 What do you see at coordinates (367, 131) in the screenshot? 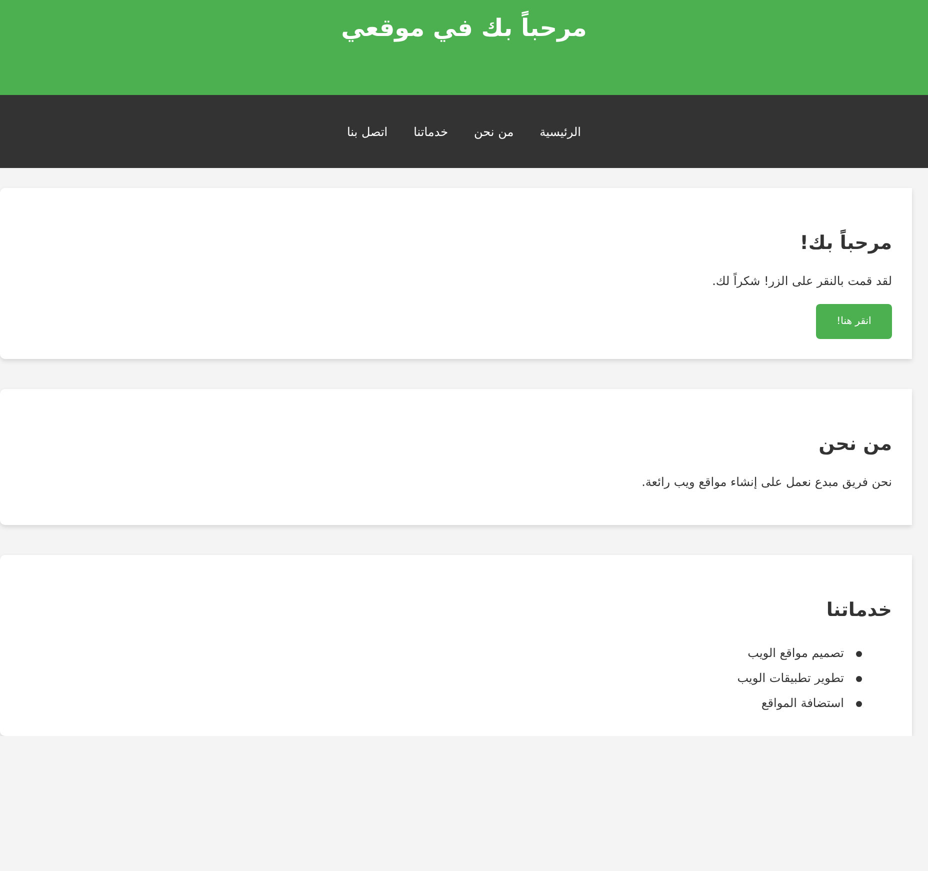
I see `nav-link: اتصل بنا` at bounding box center [367, 131].